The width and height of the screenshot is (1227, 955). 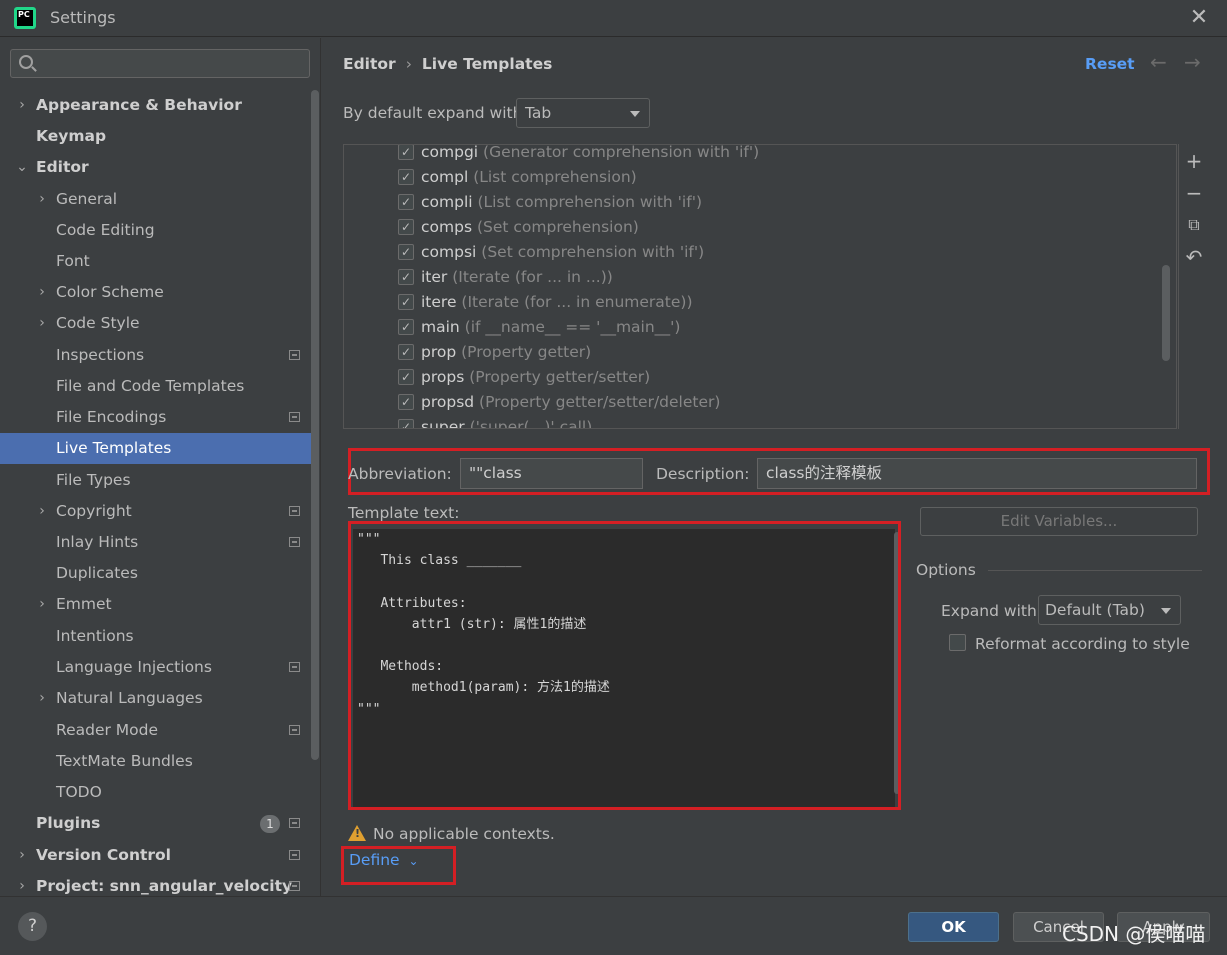 I want to click on sidebar-item-label: Intentions, so click(x=95, y=636).